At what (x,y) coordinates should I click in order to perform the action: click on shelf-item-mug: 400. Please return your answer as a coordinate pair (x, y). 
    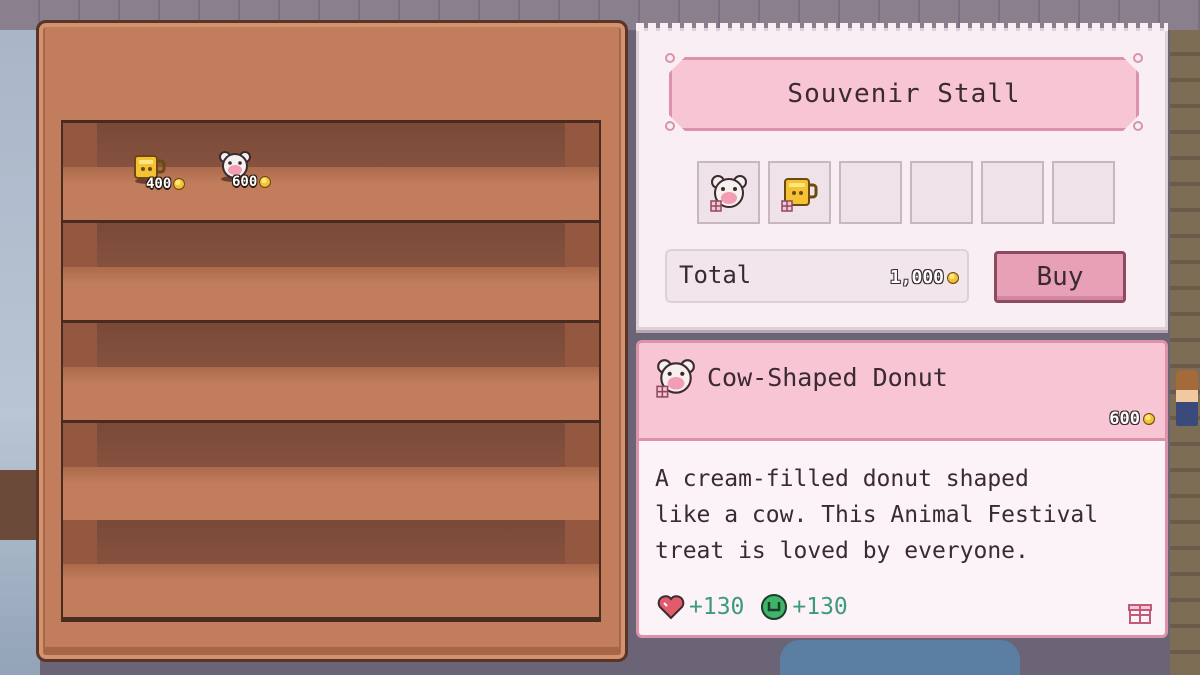
    Looking at the image, I should click on (167, 177).